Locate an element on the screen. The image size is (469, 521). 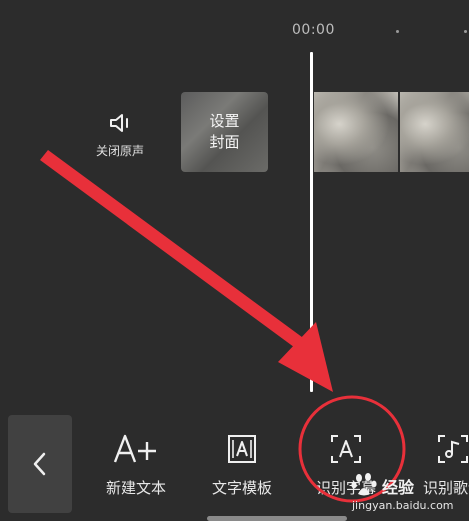
watermark: 经验 jingyan.baidu.com is located at coordinates (407, 494).